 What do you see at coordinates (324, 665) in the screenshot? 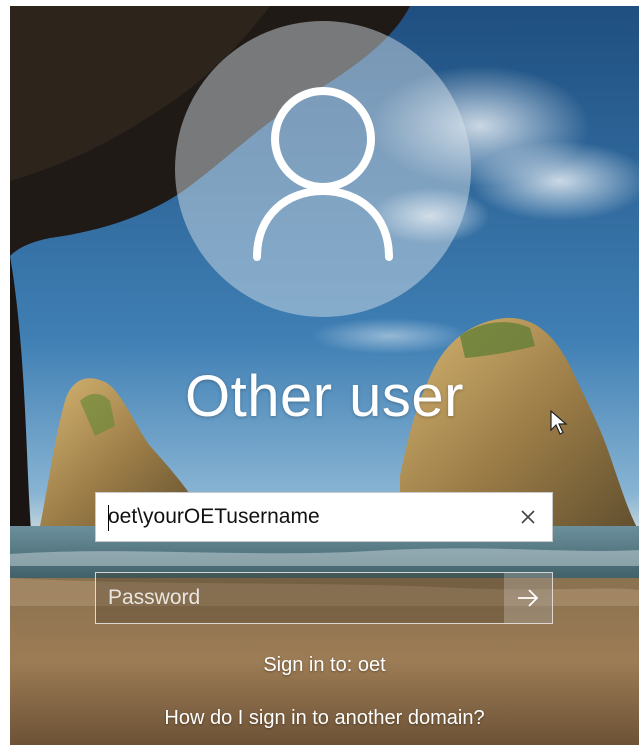
I see `sign-in-domain-label: Sign in to: oet` at bounding box center [324, 665].